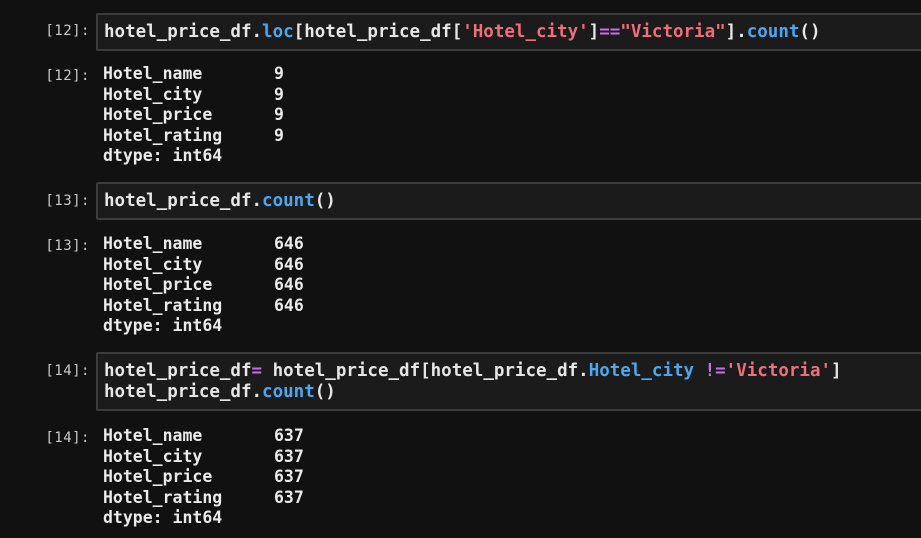 The height and width of the screenshot is (538, 921). Describe the element at coordinates (178, 371) in the screenshot. I see `code-token-default: hotel_price_df` at that location.